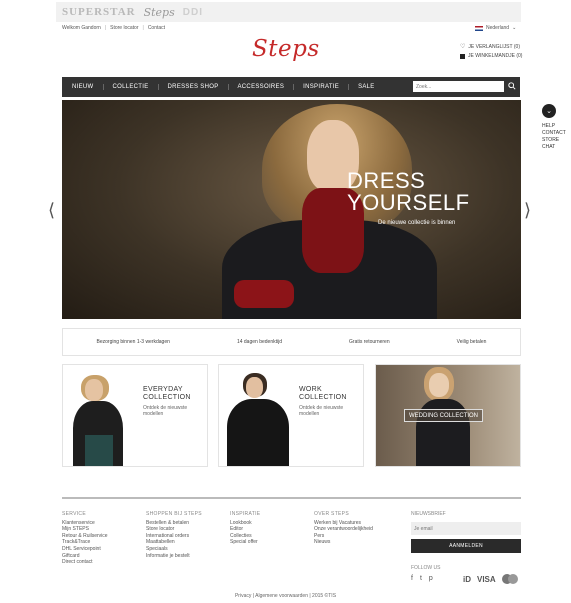 This screenshot has height=603, width=571. I want to click on footer-link: Track&Trace, so click(85, 542).